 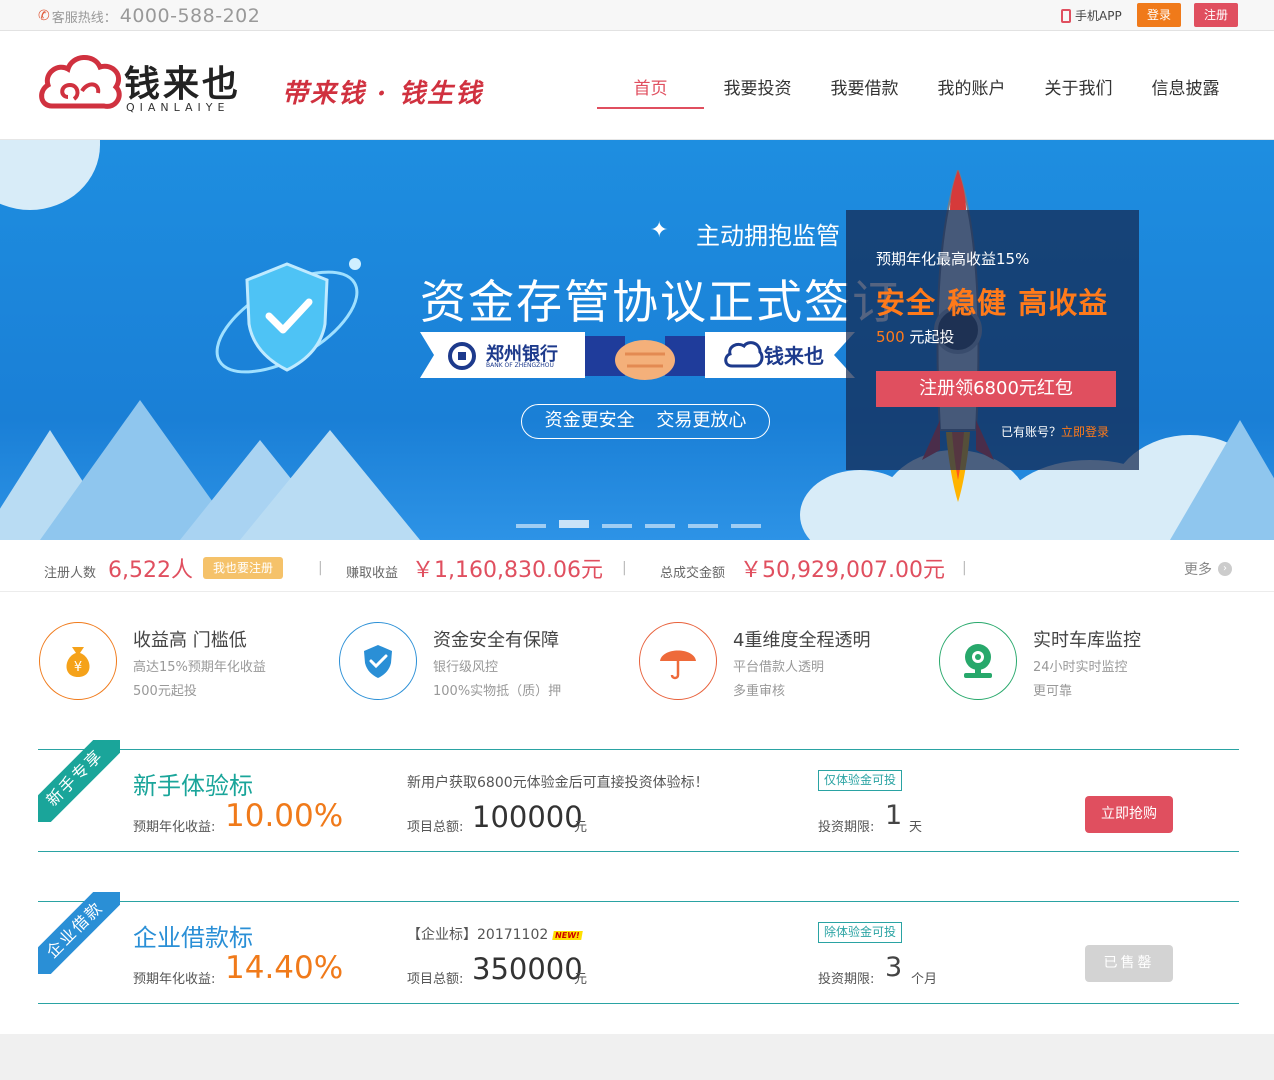 What do you see at coordinates (744, 354) in the screenshot?
I see `partner-logo-icon` at bounding box center [744, 354].